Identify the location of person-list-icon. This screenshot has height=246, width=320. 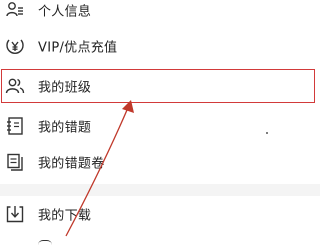
(15, 10).